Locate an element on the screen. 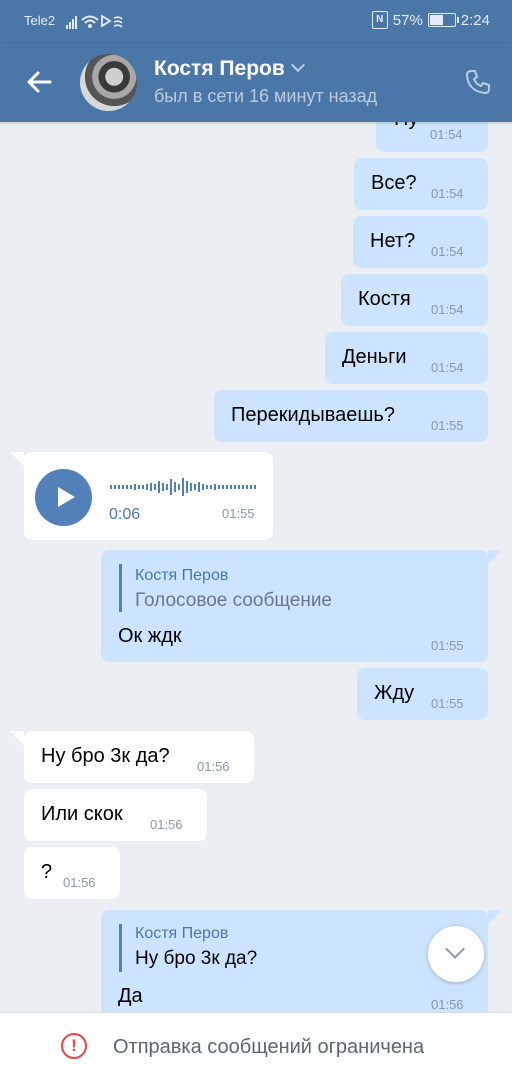  message-text: Нет? is located at coordinates (393, 241).